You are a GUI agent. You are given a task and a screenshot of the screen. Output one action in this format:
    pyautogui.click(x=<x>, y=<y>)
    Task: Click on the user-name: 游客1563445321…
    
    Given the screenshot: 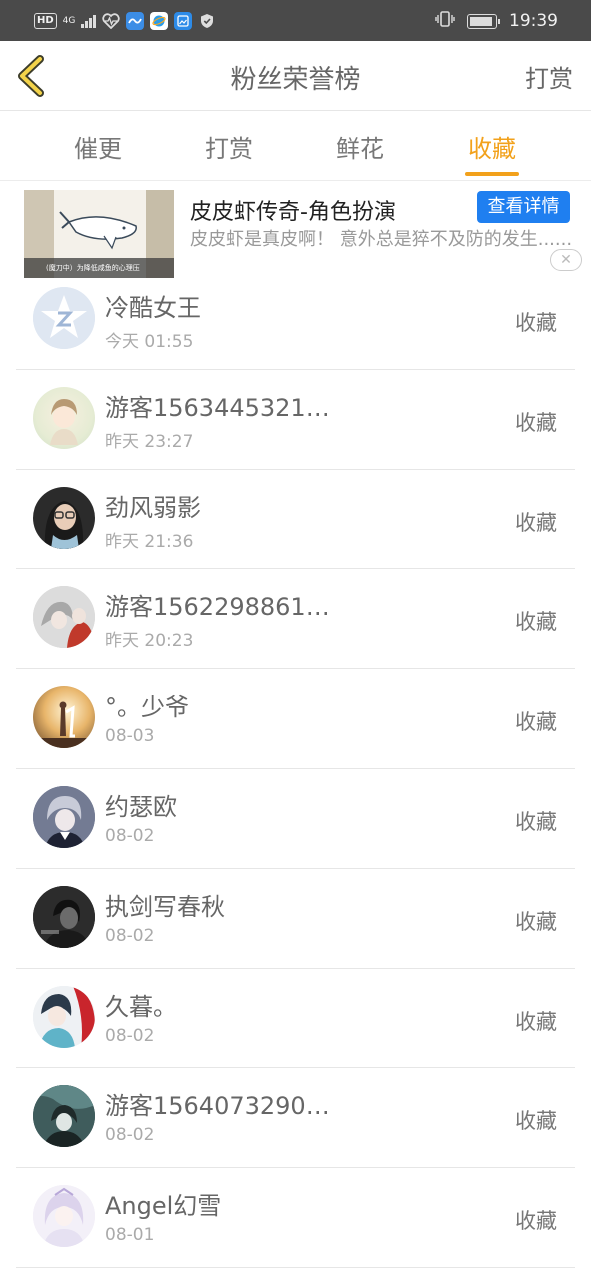 What is the action you would take?
    pyautogui.click(x=217, y=407)
    